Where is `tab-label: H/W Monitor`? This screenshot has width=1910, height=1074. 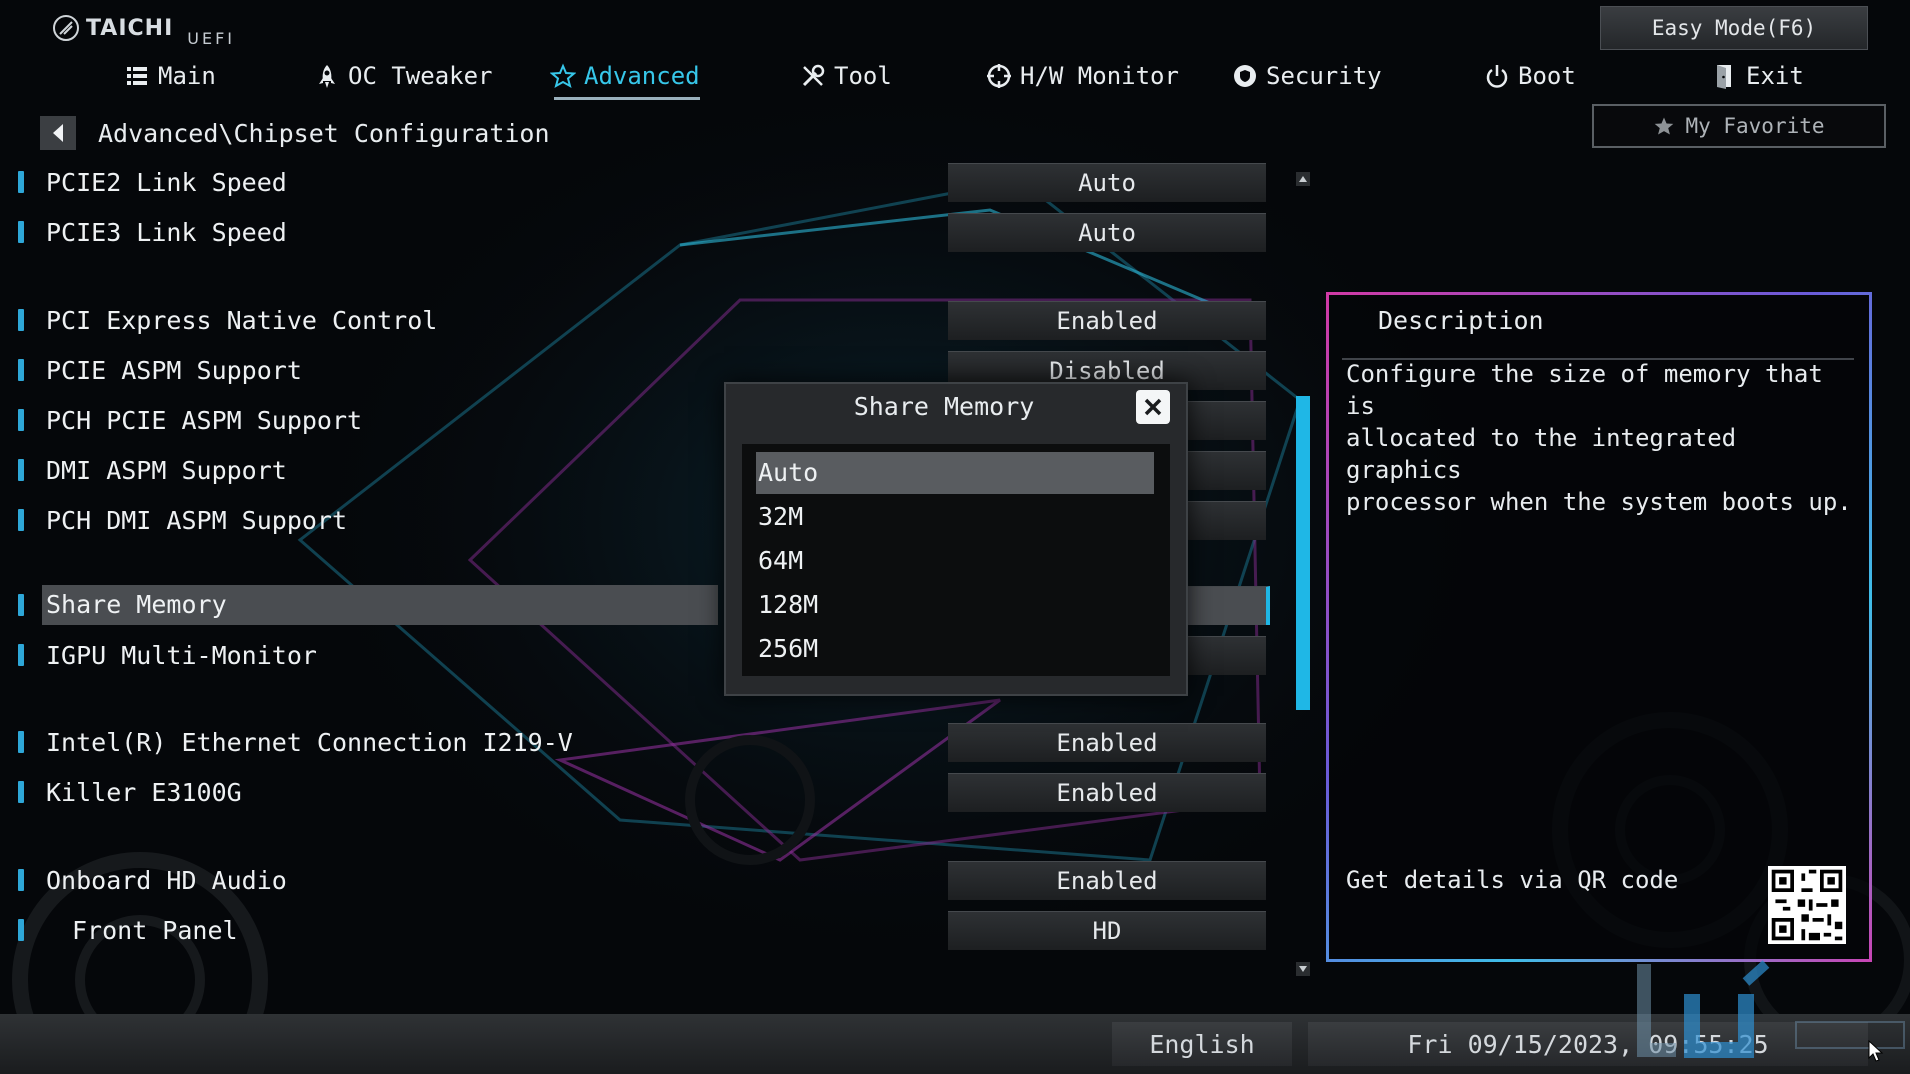
tab-label: H/W Monitor is located at coordinates (1099, 76).